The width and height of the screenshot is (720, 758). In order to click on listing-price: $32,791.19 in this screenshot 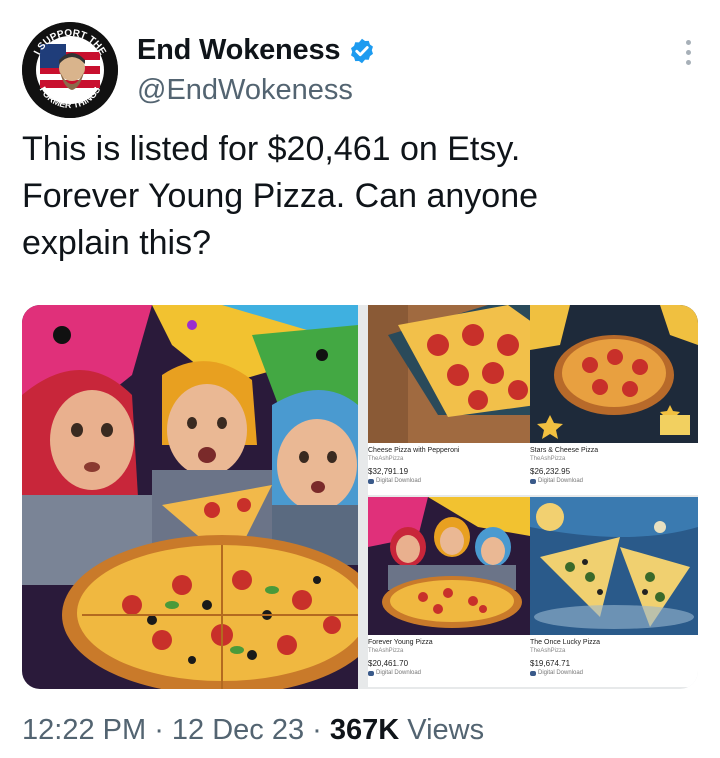, I will do `click(388, 471)`.